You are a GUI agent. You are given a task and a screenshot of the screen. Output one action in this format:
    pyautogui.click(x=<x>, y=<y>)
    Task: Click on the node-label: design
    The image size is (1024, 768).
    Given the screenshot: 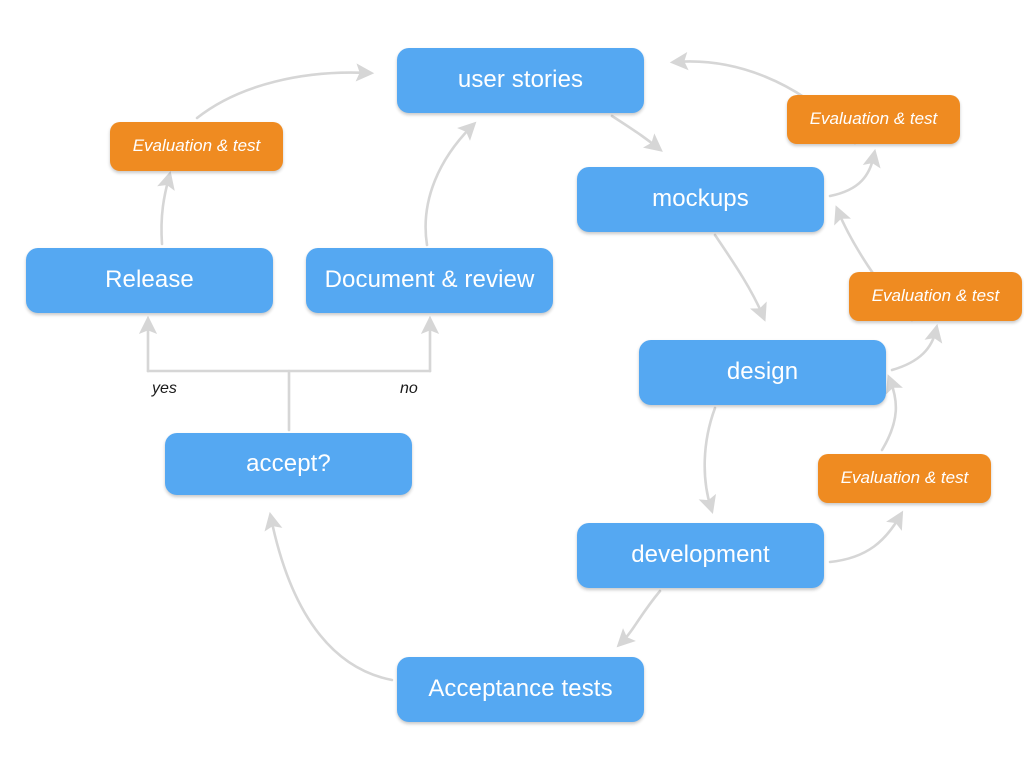 What is the action you would take?
    pyautogui.click(x=762, y=372)
    